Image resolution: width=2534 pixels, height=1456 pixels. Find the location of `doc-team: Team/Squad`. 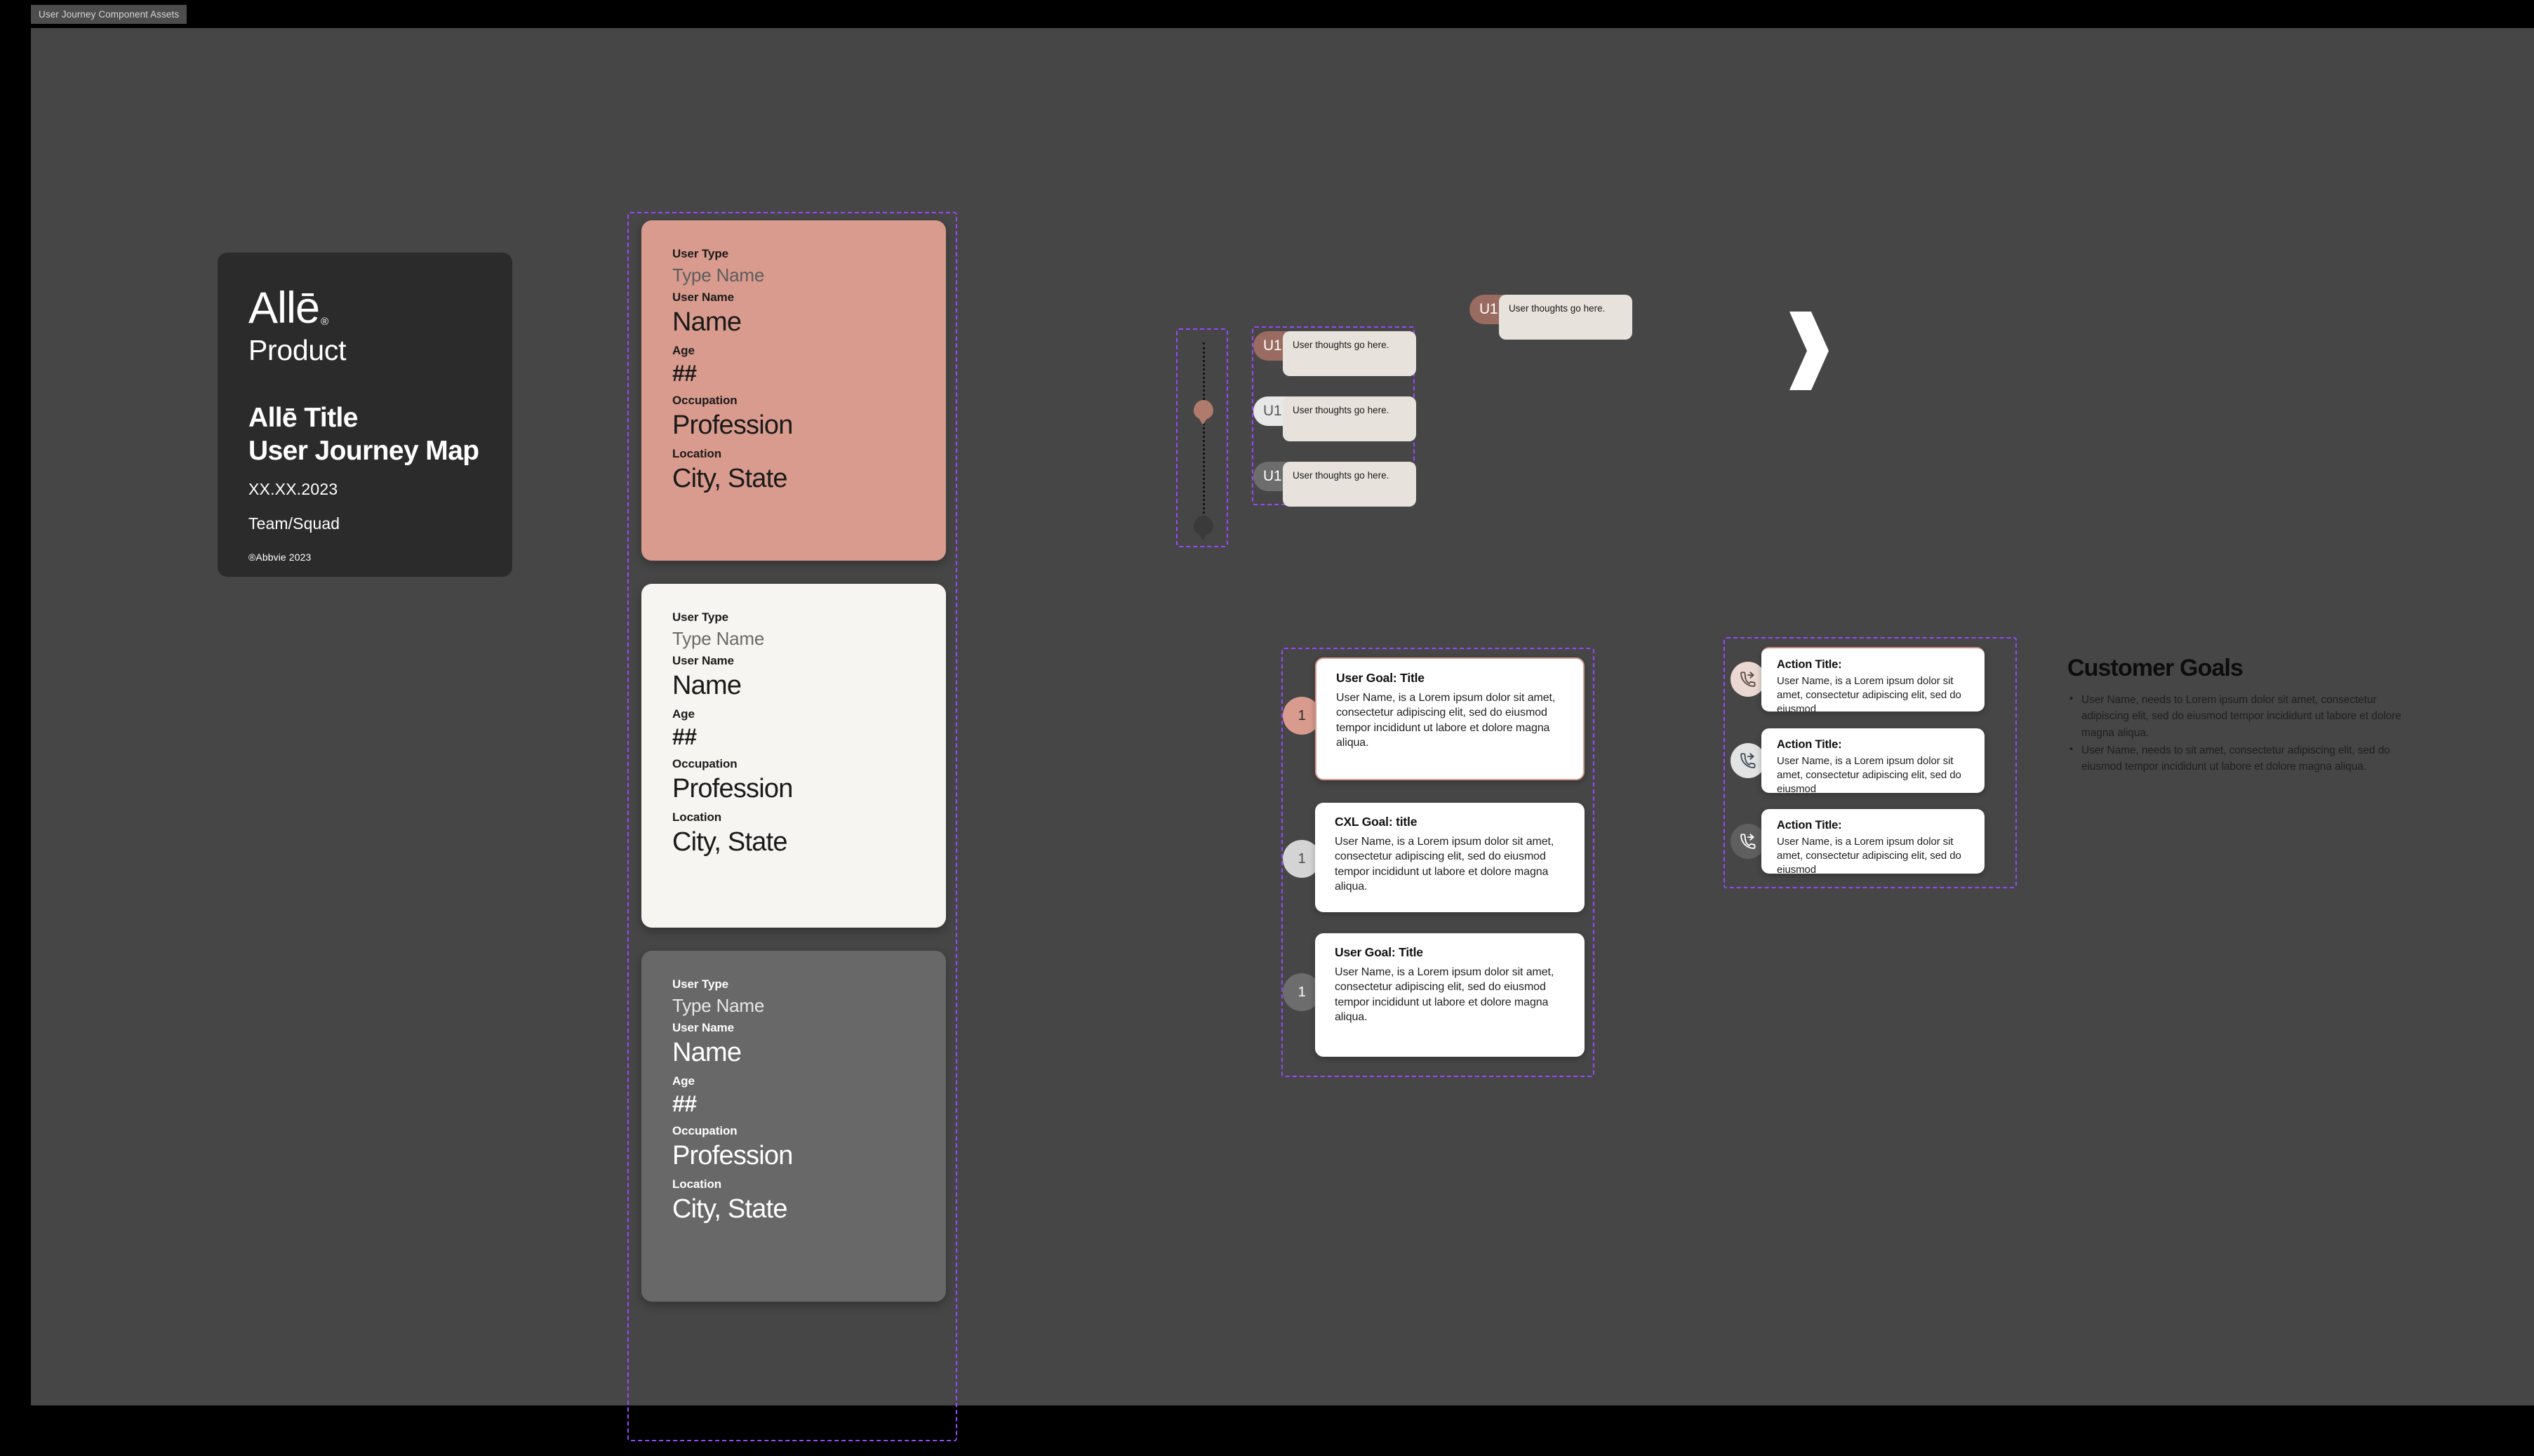

doc-team: Team/Squad is located at coordinates (294, 524).